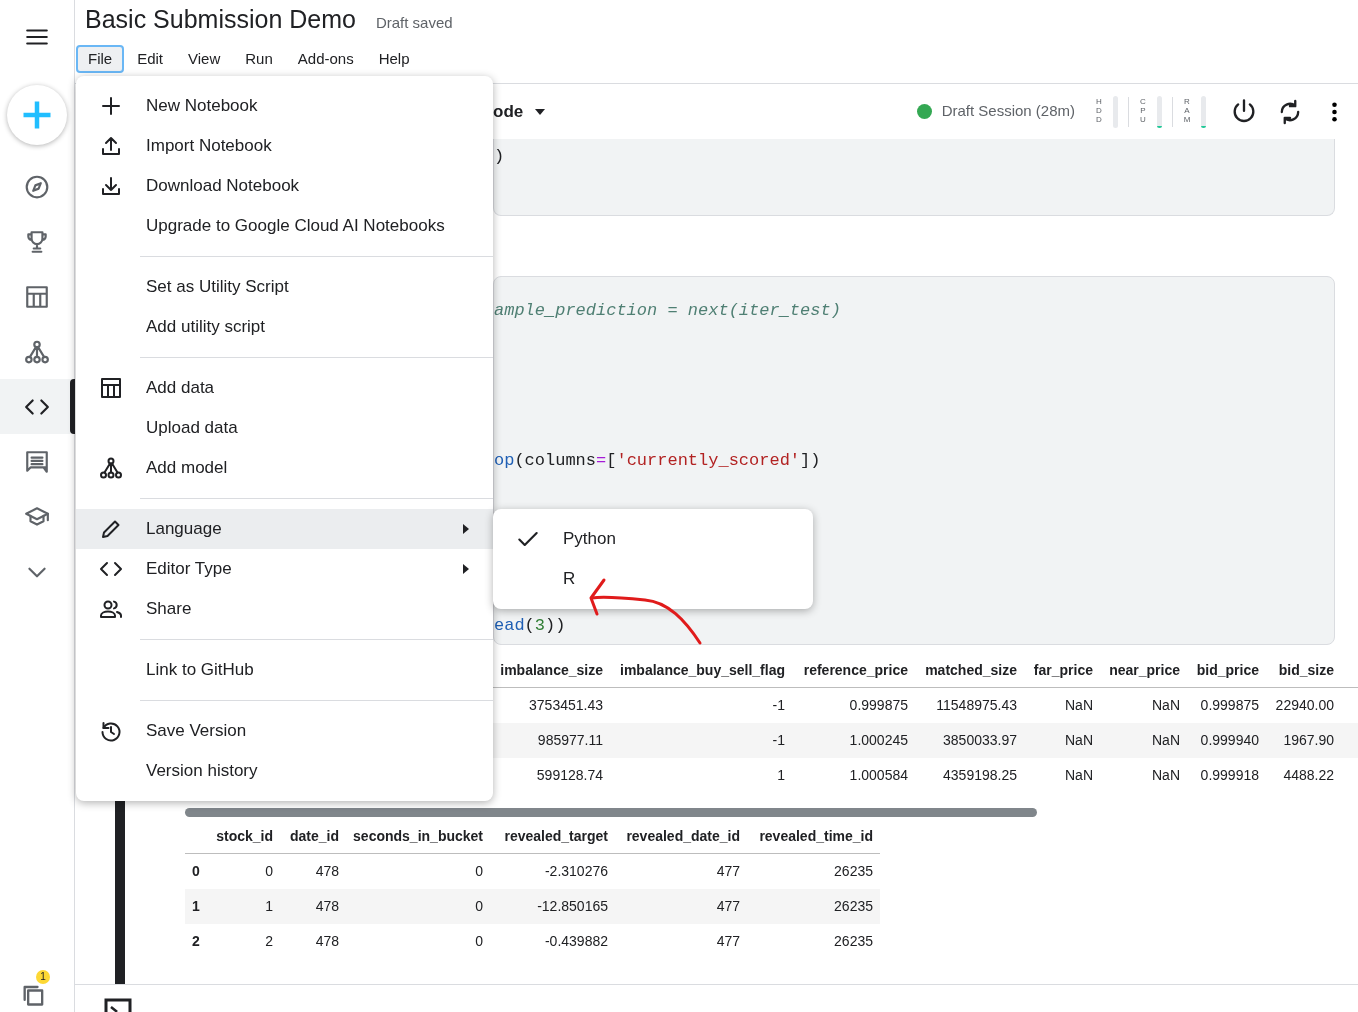  I want to click on notification-badge: 1, so click(43, 977).